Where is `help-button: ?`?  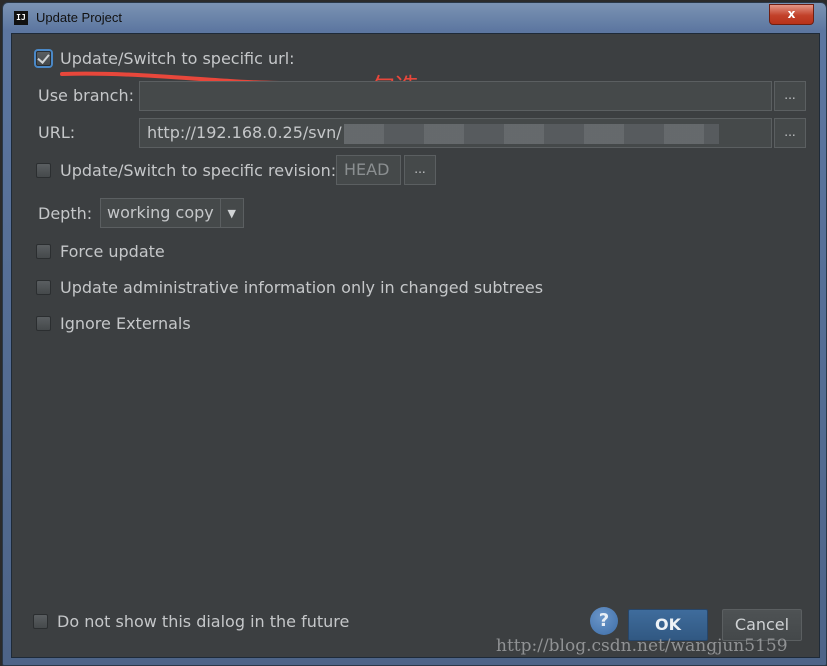
help-button: ? is located at coordinates (604, 621).